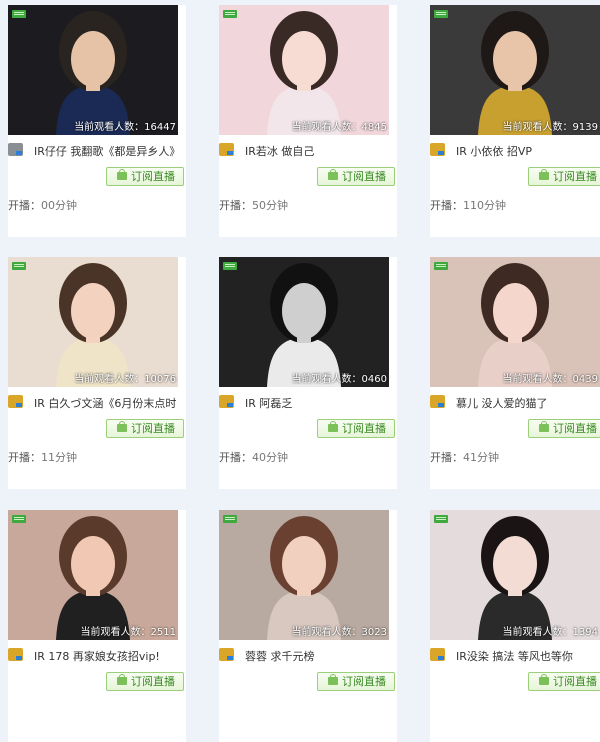 This screenshot has width=600, height=742. Describe the element at coordinates (550, 632) in the screenshot. I see `viewer-count: 当前观看人数：1394` at that location.